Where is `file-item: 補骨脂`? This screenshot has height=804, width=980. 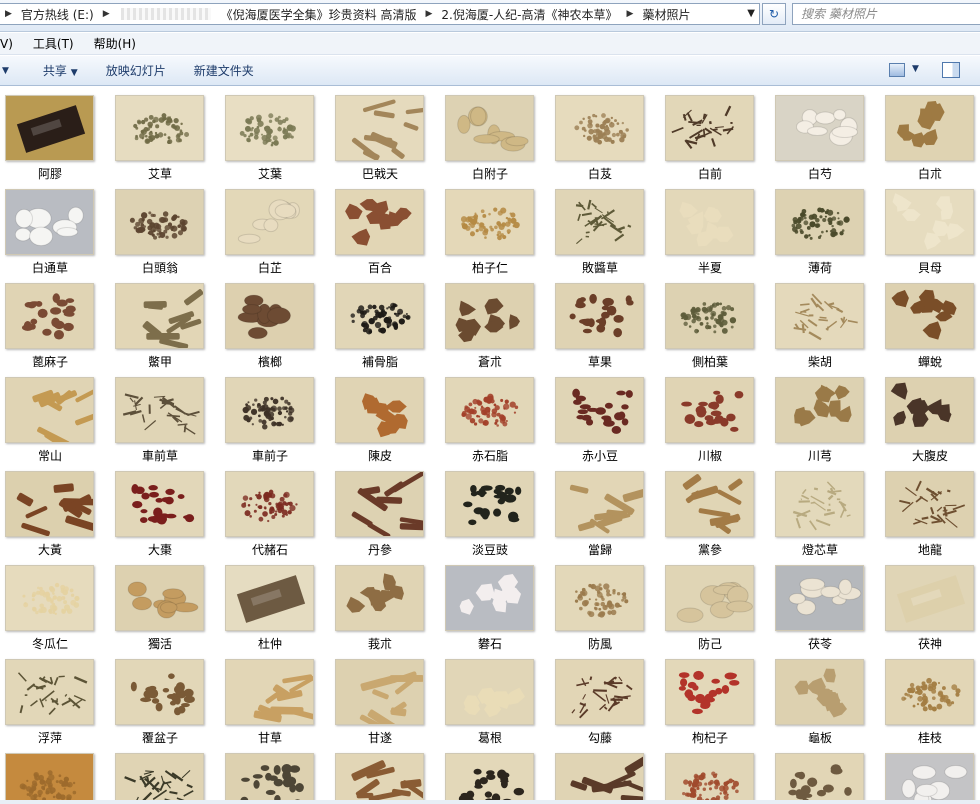 file-item: 補骨脂 is located at coordinates (380, 321).